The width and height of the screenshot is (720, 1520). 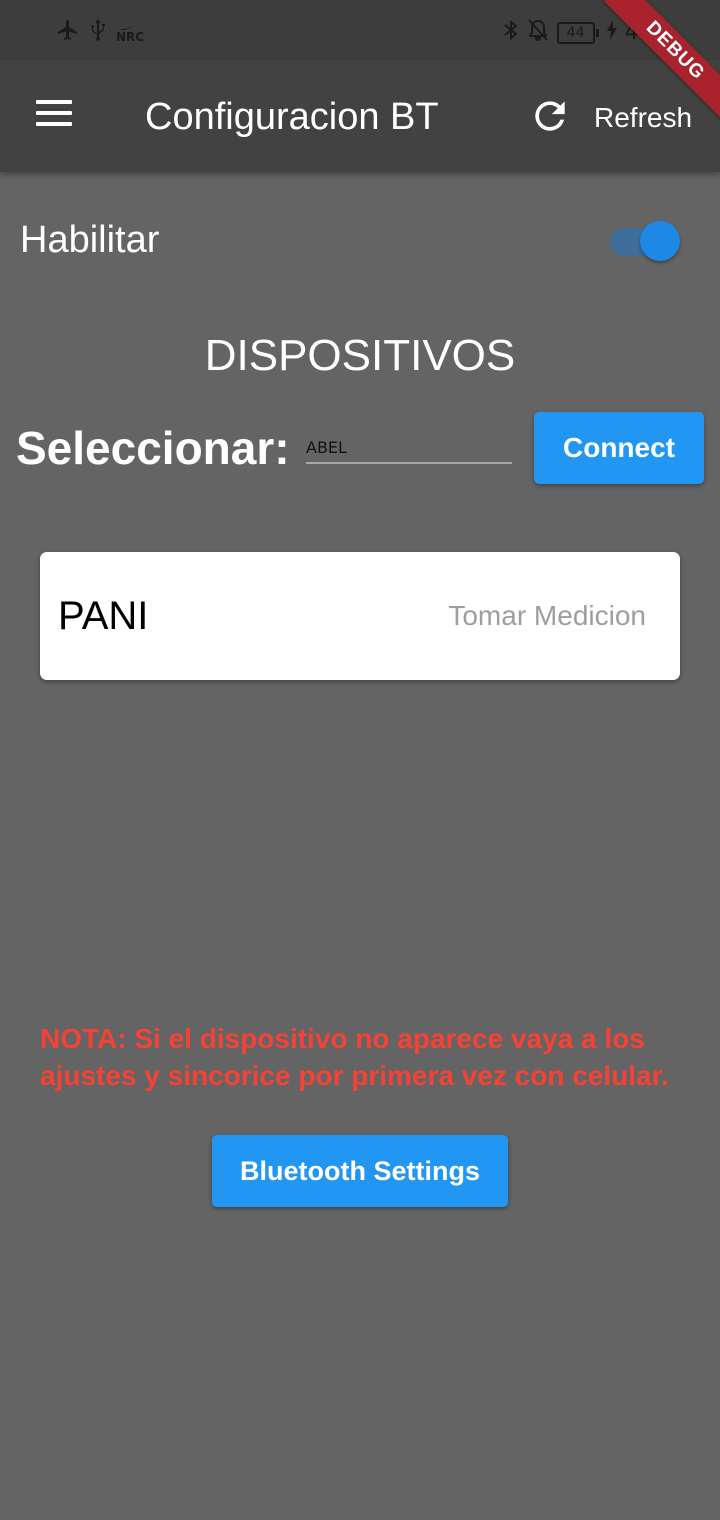 What do you see at coordinates (326, 447) in the screenshot?
I see `device-dropdown-value: ABEL` at bounding box center [326, 447].